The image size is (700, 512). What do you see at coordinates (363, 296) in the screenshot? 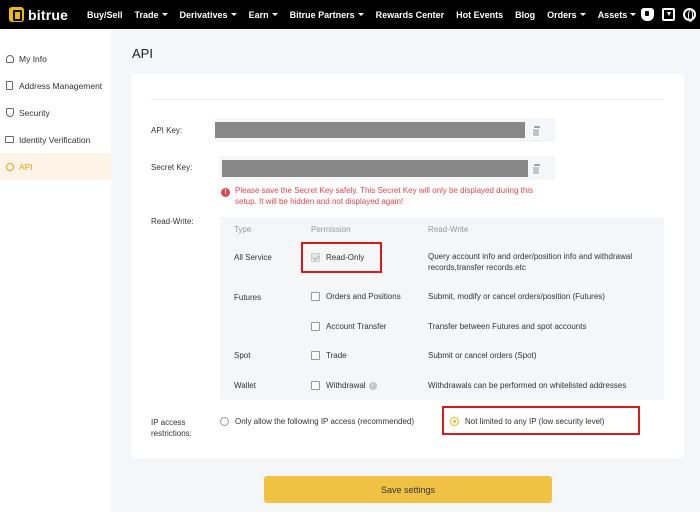
I see `permission-orders-and-positions: Orders and Positions` at bounding box center [363, 296].